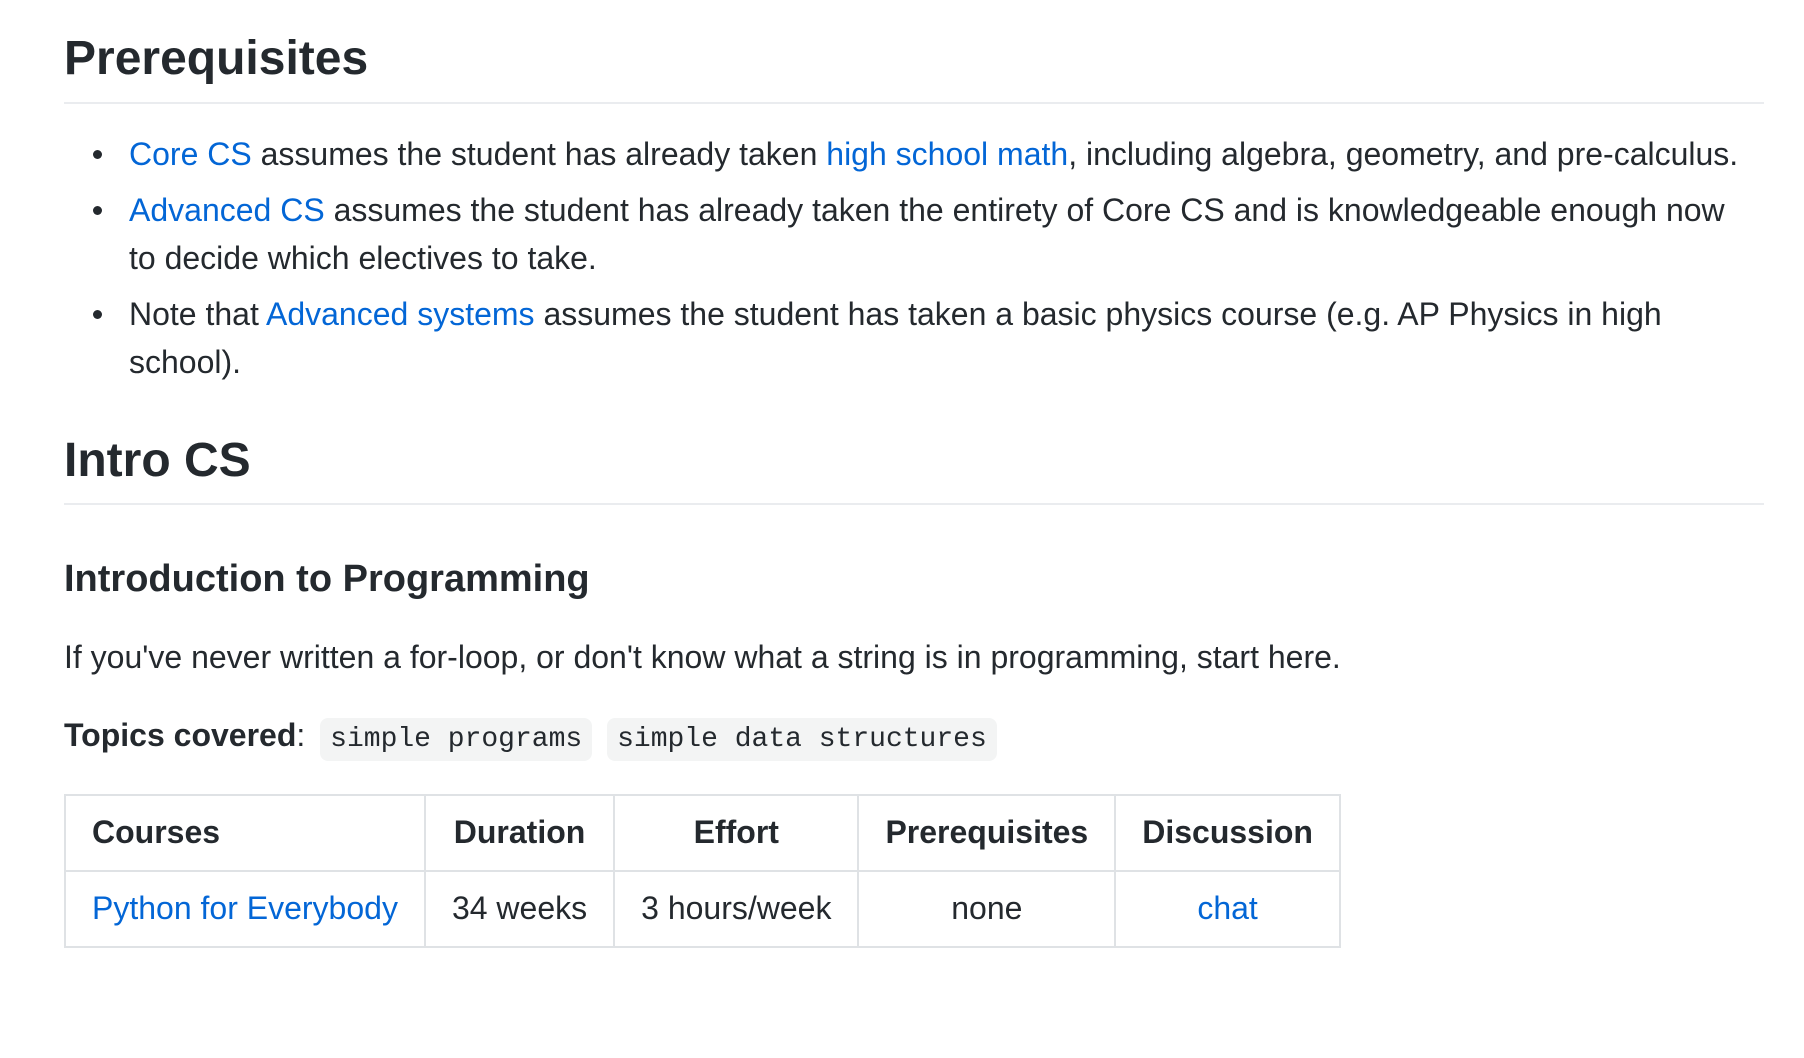 Image resolution: width=1804 pixels, height=1058 pixels. I want to click on prerequisites-heading-block: Prerequisites, so click(914, 52).